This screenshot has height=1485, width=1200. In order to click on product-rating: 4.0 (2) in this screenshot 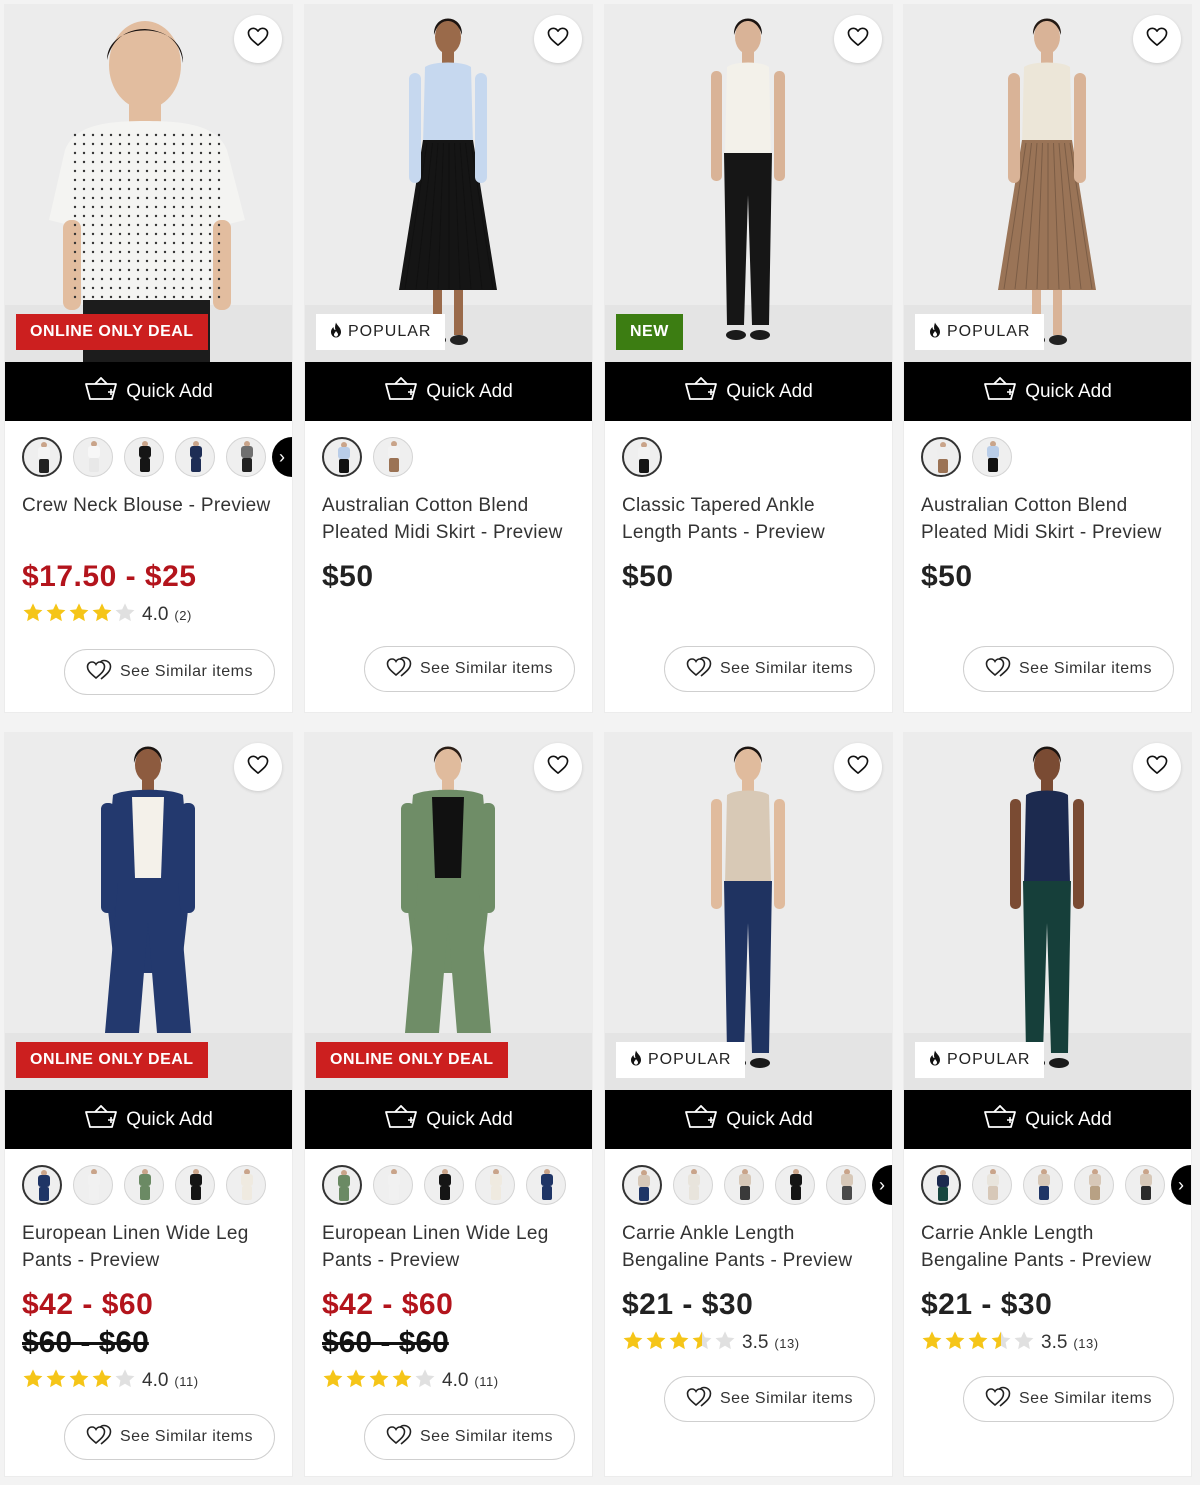, I will do `click(149, 615)`.